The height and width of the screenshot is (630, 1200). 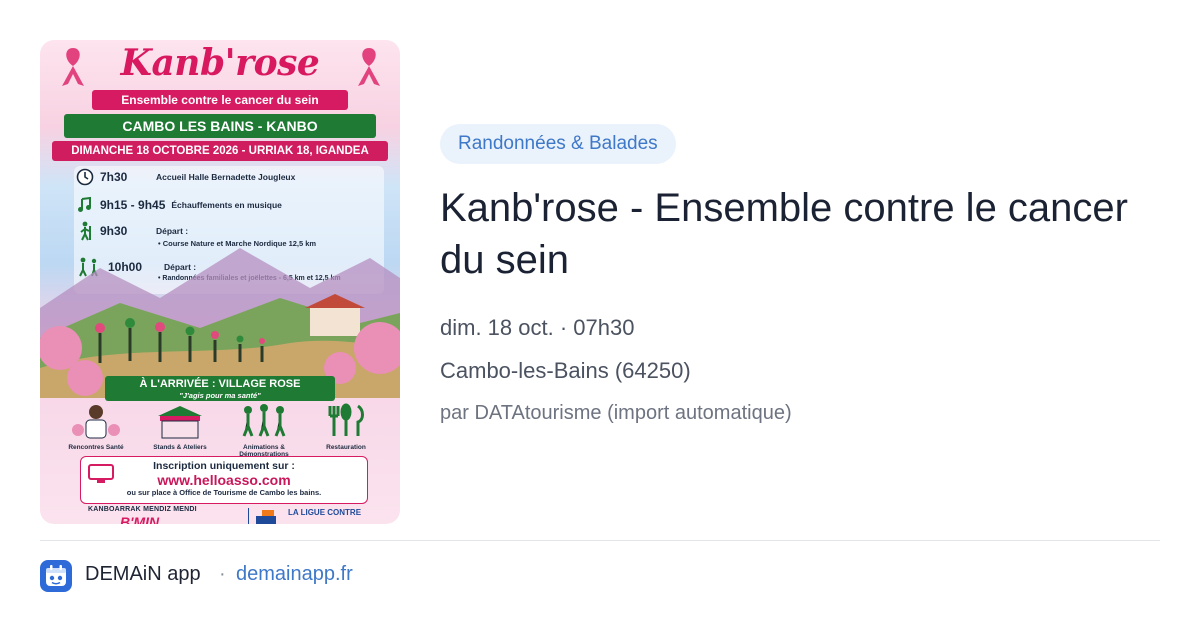 I want to click on event-source: par DATAtourisme (import automatique), so click(x=616, y=413).